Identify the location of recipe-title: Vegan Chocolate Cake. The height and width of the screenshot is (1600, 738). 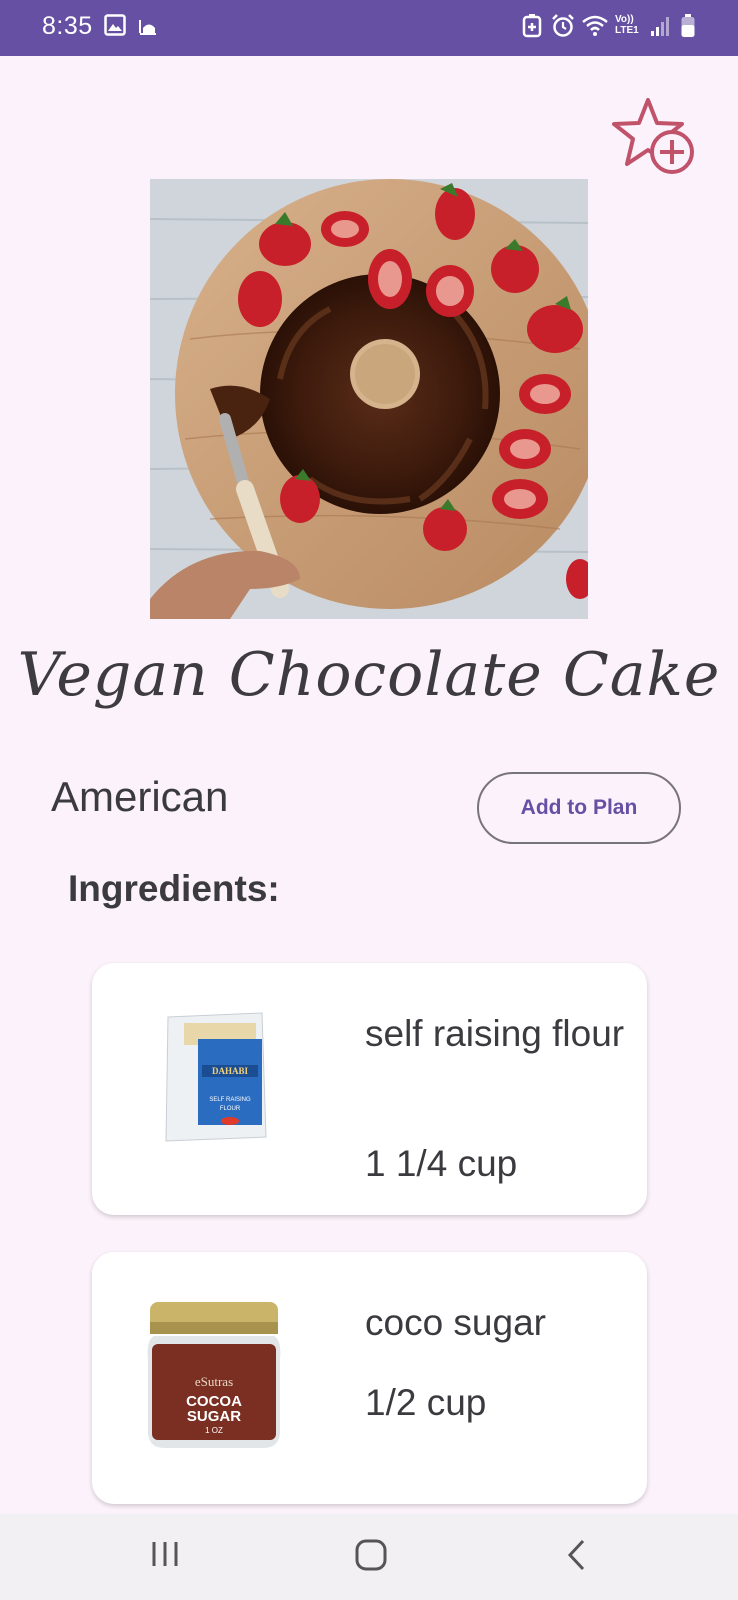
(369, 675).